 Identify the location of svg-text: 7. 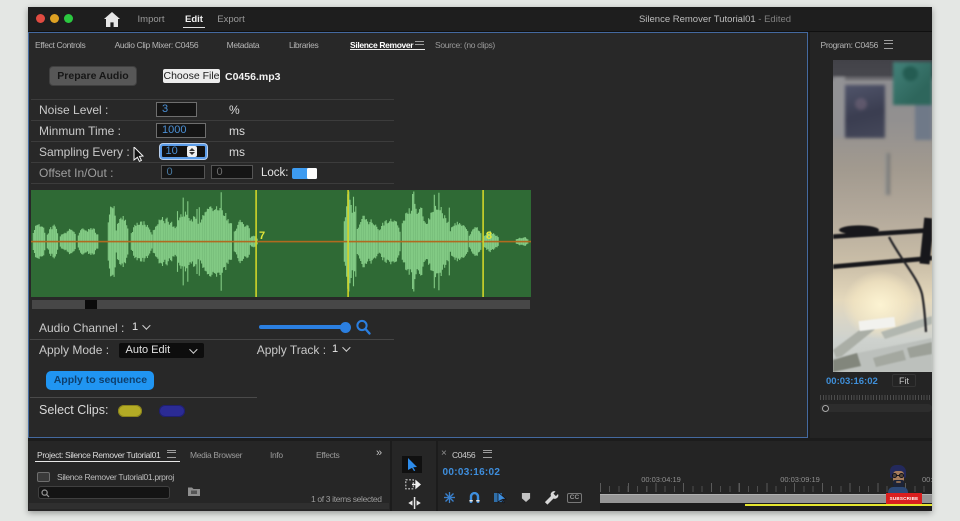
(262, 236).